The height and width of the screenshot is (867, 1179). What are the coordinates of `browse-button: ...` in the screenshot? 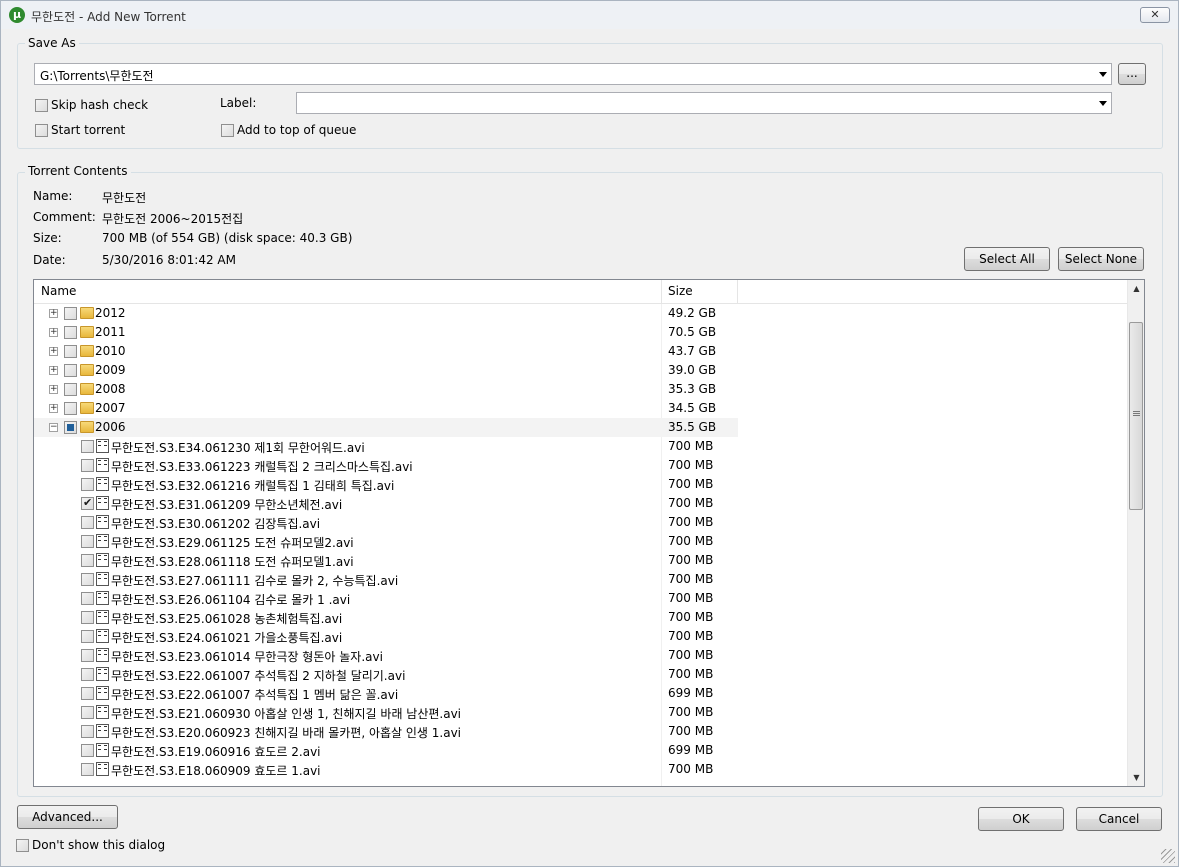 It's located at (1132, 74).